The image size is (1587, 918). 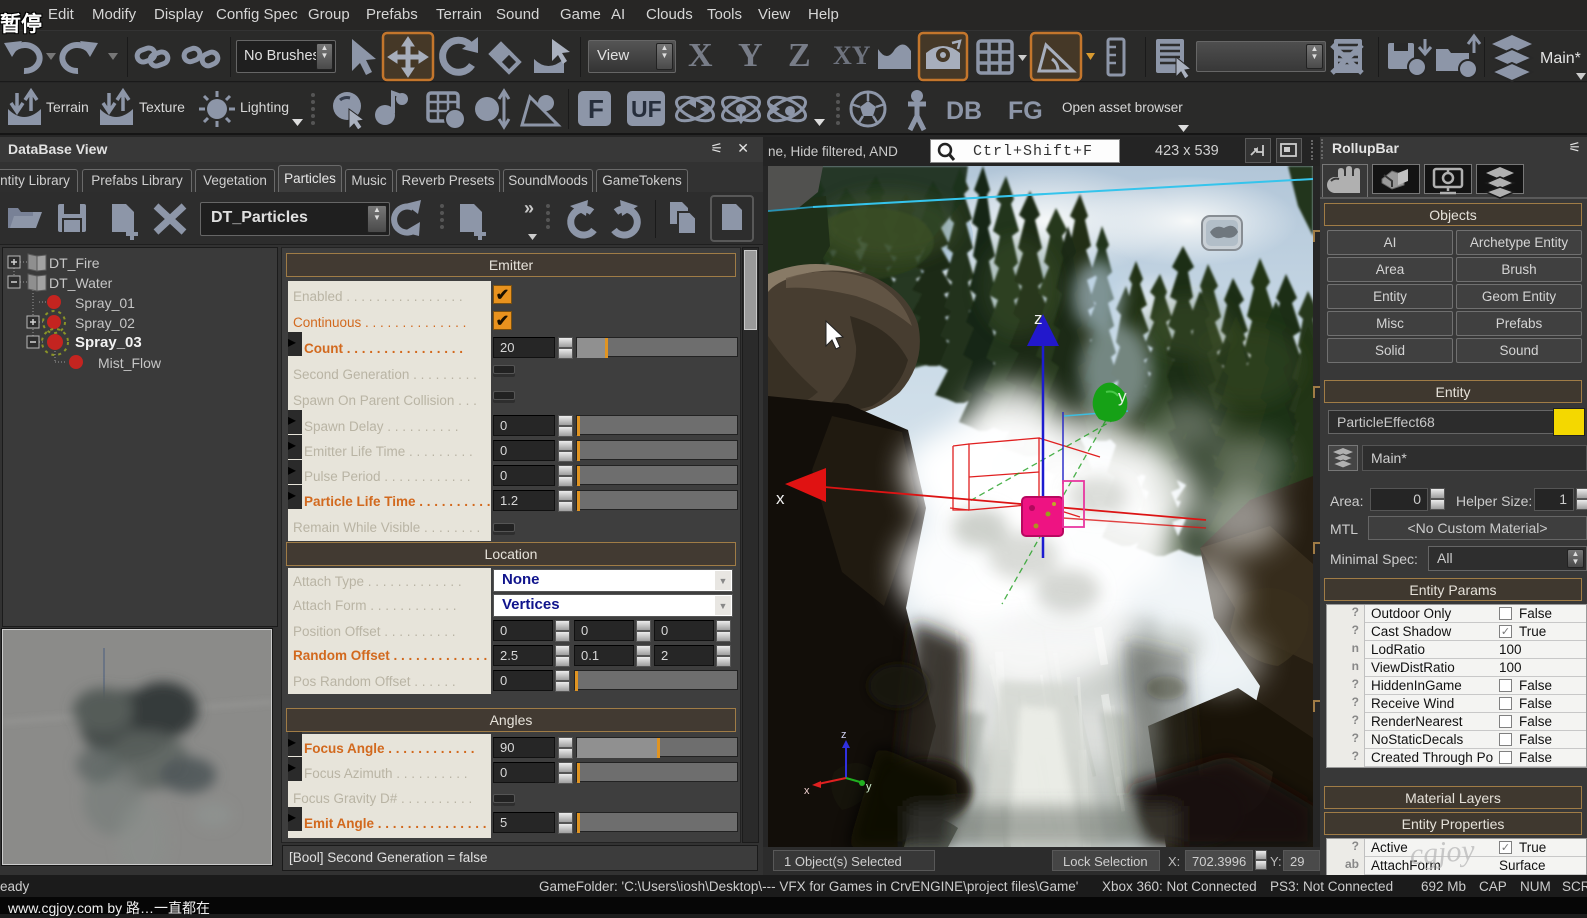 What do you see at coordinates (852, 55) in the screenshot?
I see `svg-text: XY` at bounding box center [852, 55].